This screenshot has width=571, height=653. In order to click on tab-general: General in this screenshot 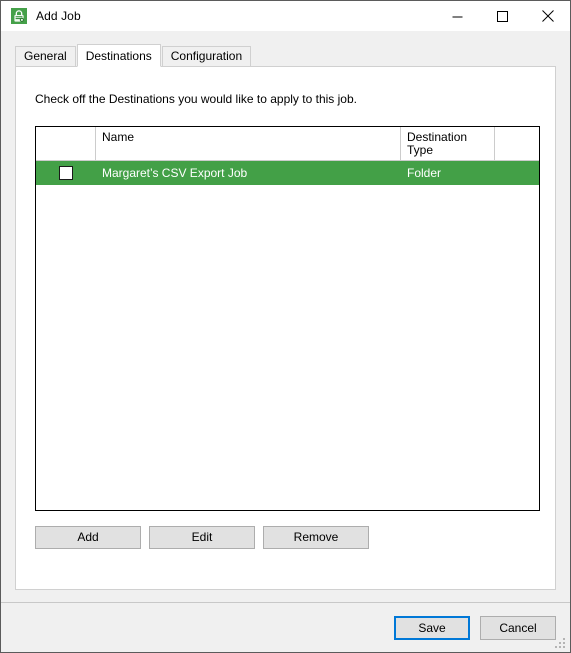, I will do `click(45, 56)`.